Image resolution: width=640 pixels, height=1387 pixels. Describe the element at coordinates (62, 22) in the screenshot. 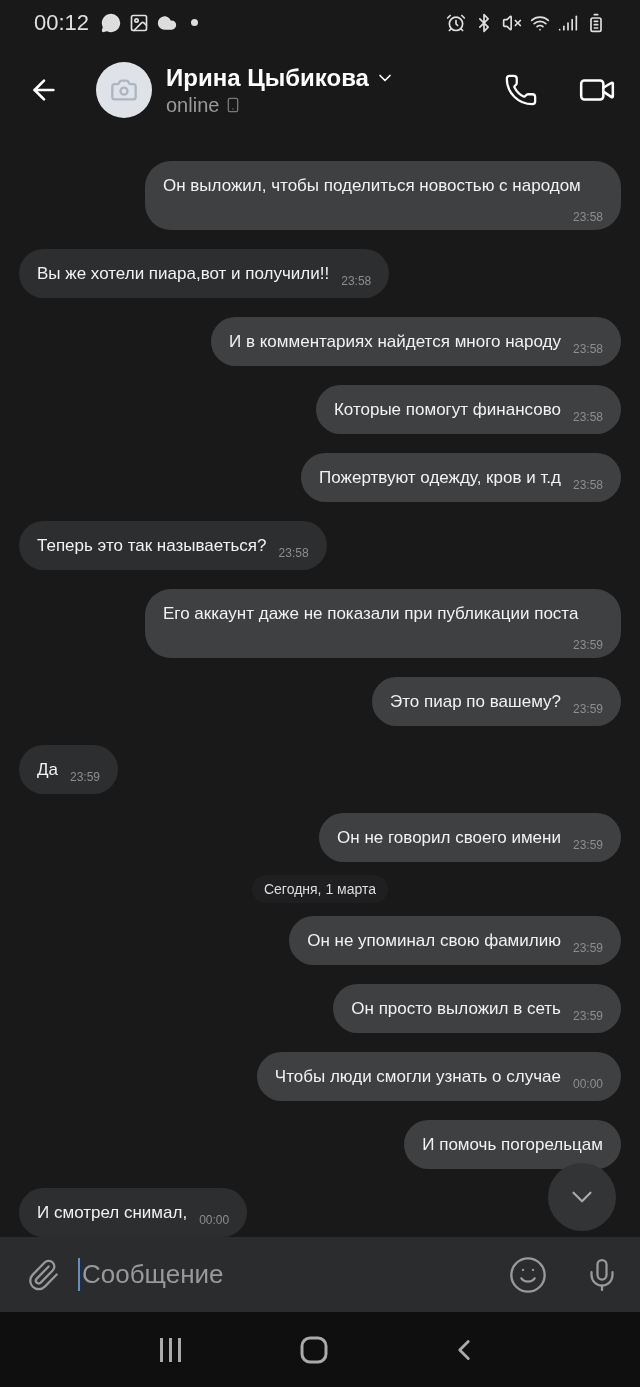

I see `status-time: 00:12` at that location.